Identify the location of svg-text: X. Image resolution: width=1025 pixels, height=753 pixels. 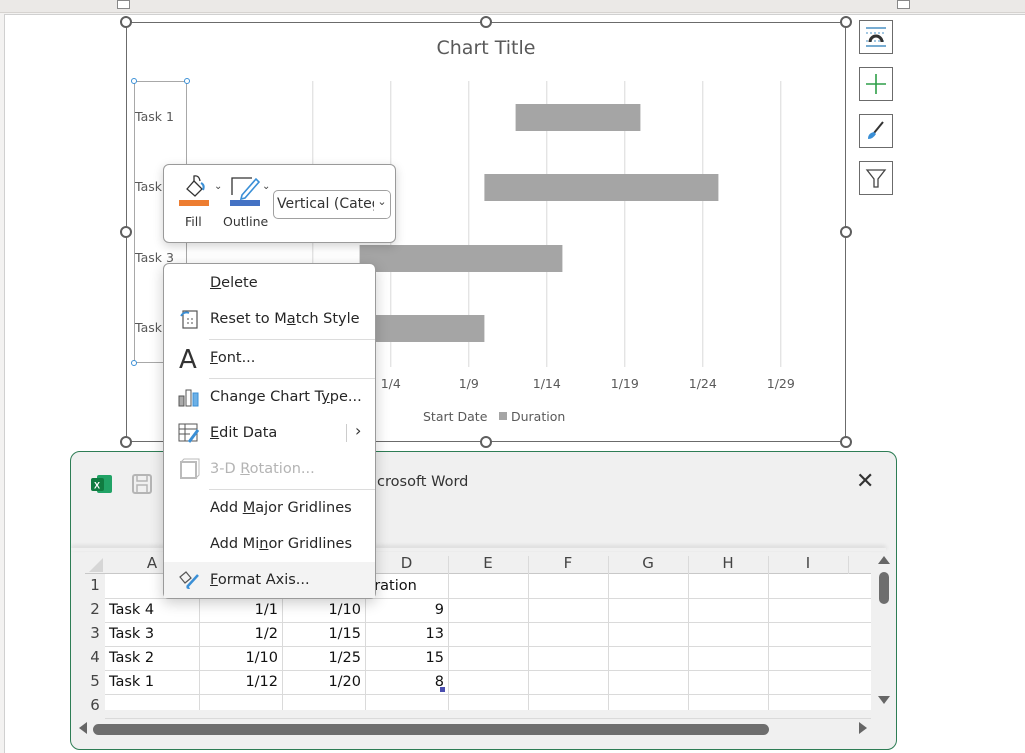
(97, 486).